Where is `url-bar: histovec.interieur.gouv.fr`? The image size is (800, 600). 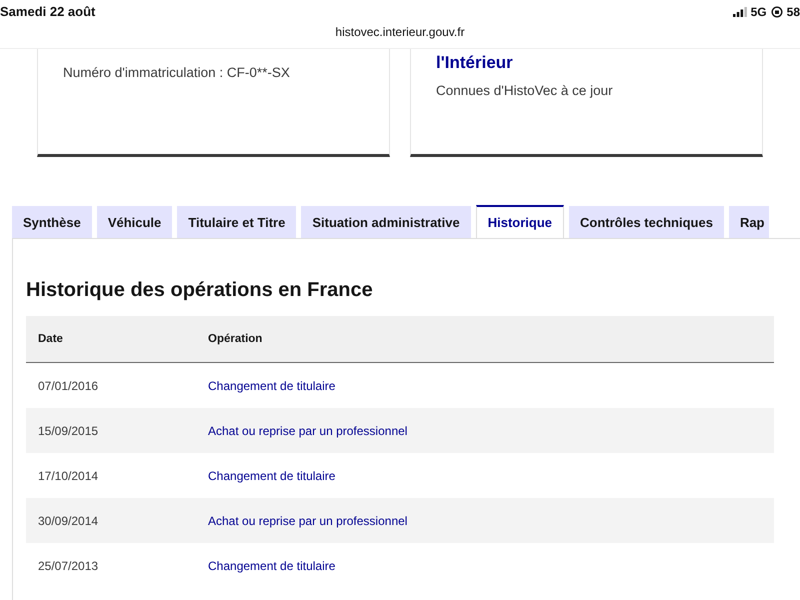
url-bar: histovec.interieur.gouv.fr is located at coordinates (400, 32).